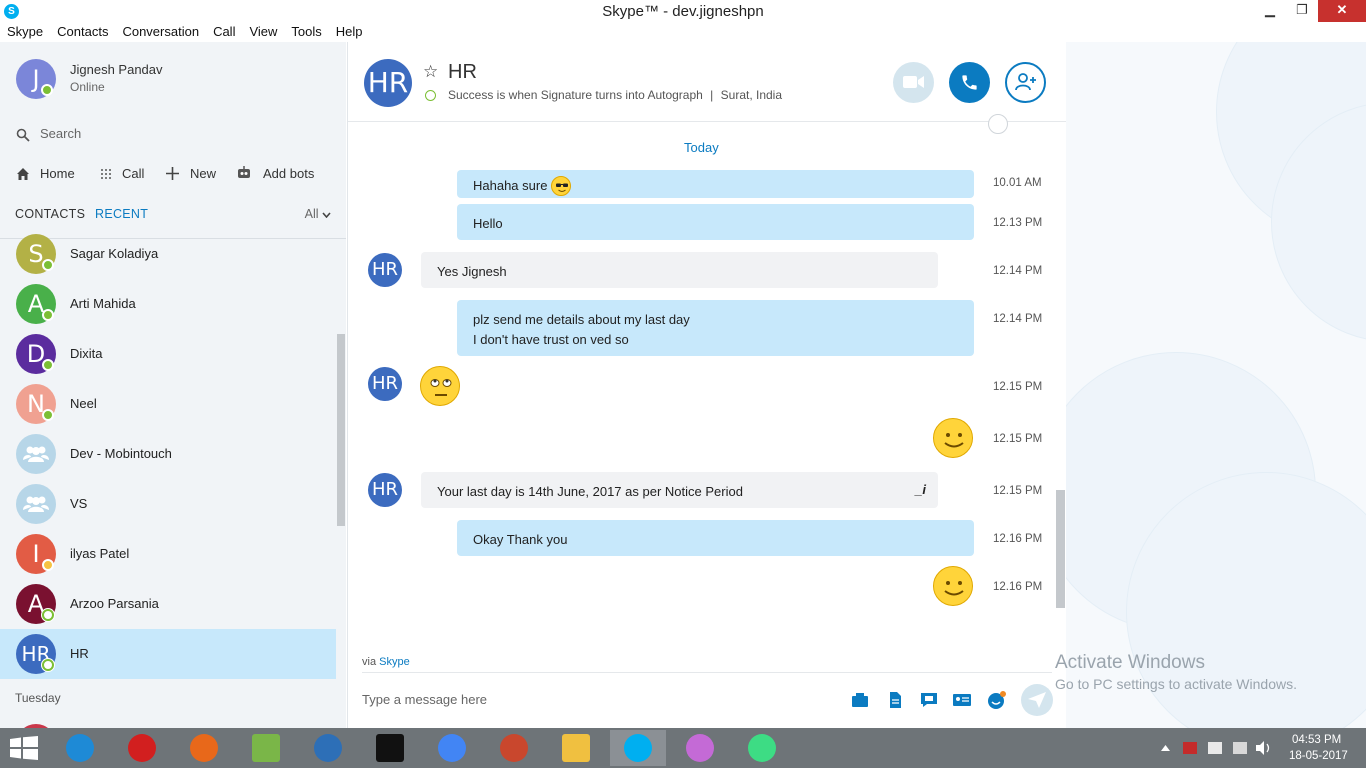 The width and height of the screenshot is (1366, 768). I want to click on message-bubble: Hahaha sure, so click(715, 184).